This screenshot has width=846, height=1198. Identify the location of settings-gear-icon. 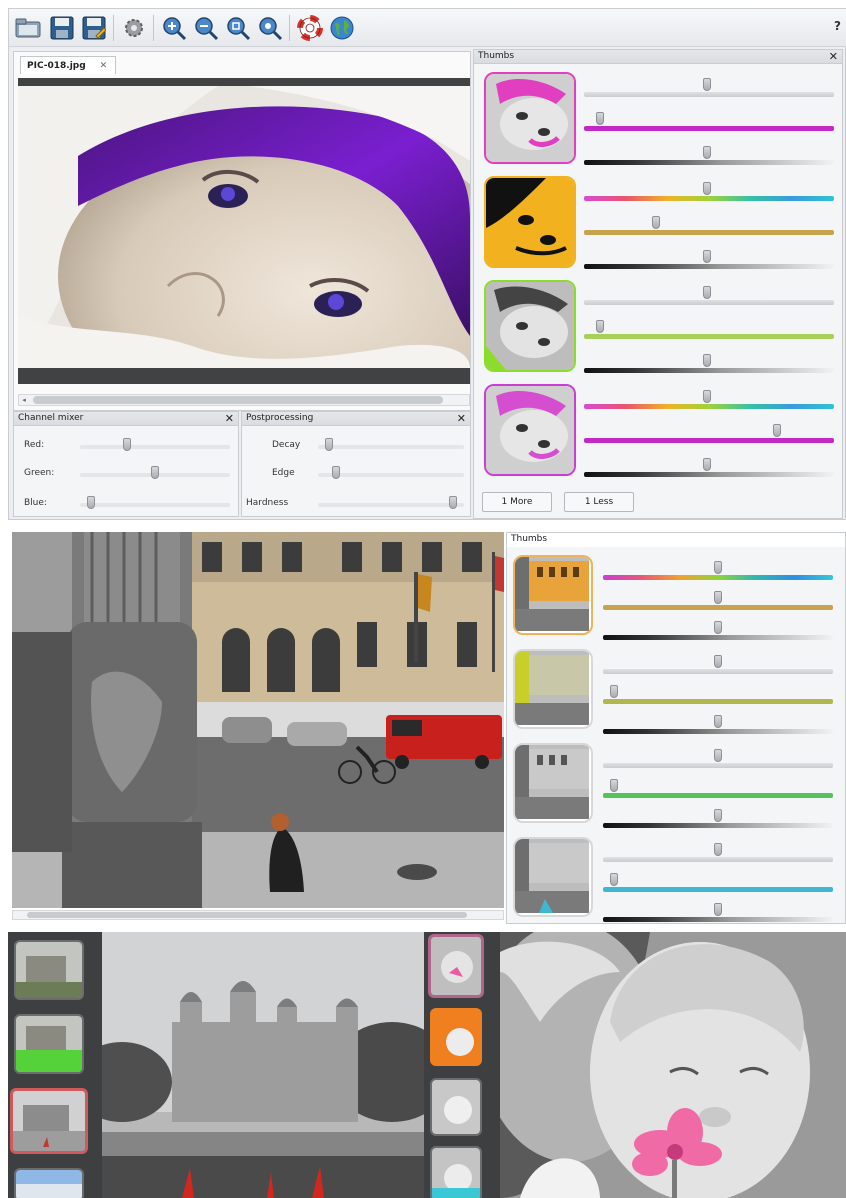
(134, 28).